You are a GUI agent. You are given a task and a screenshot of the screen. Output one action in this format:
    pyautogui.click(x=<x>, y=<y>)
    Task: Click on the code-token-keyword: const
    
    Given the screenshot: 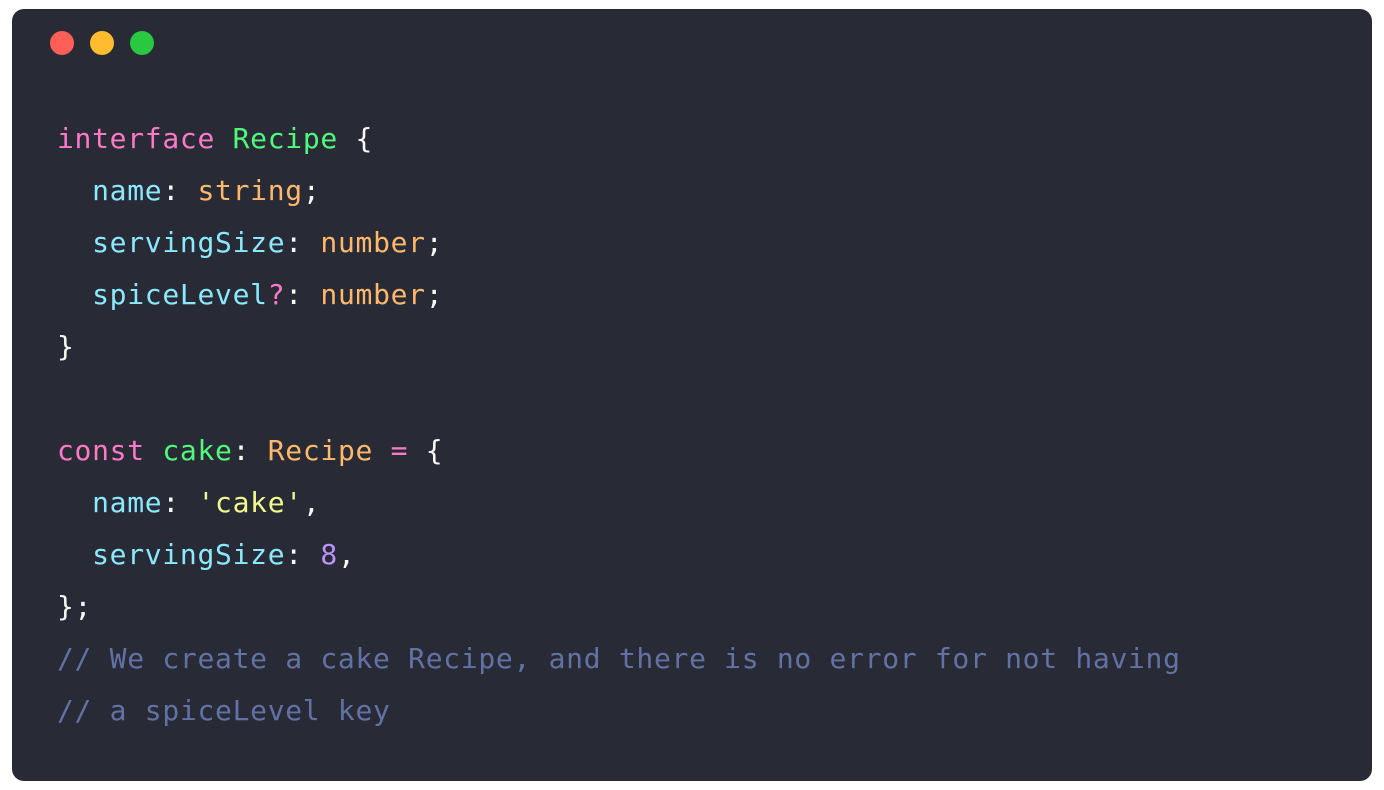 What is the action you would take?
    pyautogui.click(x=101, y=450)
    